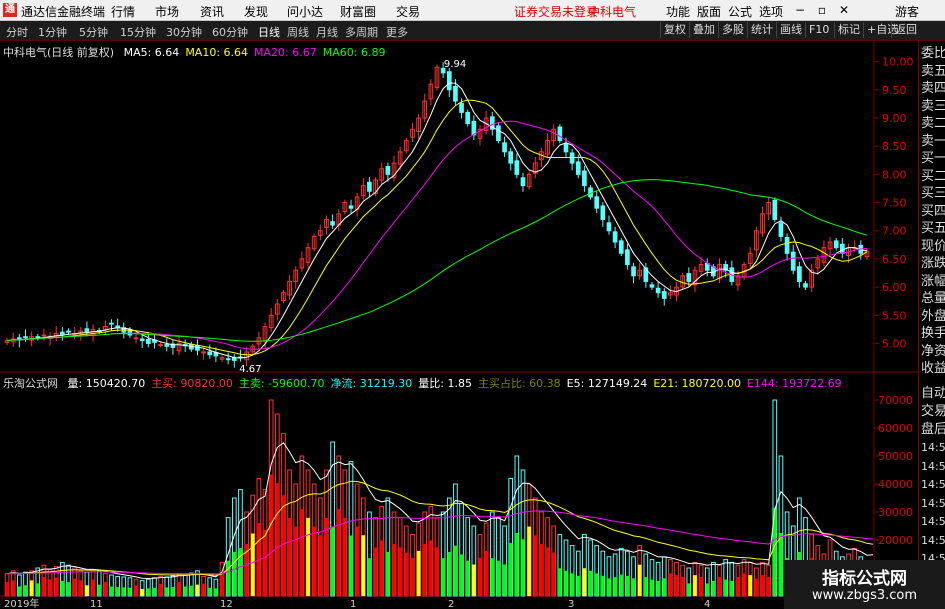 The width and height of the screenshot is (945, 609). What do you see at coordinates (440, 528) in the screenshot?
I see `volume-e21-line` at bounding box center [440, 528].